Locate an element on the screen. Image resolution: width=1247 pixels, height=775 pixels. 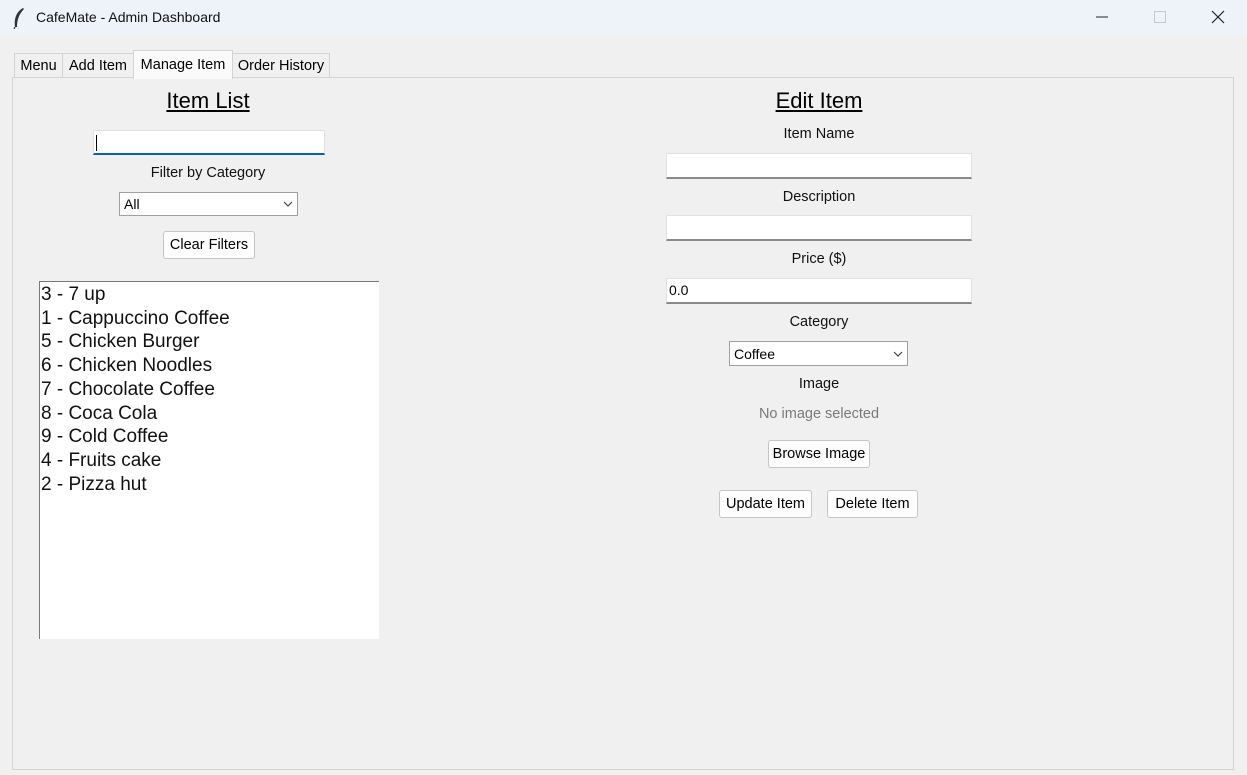
feather-icon is located at coordinates (18, 18).